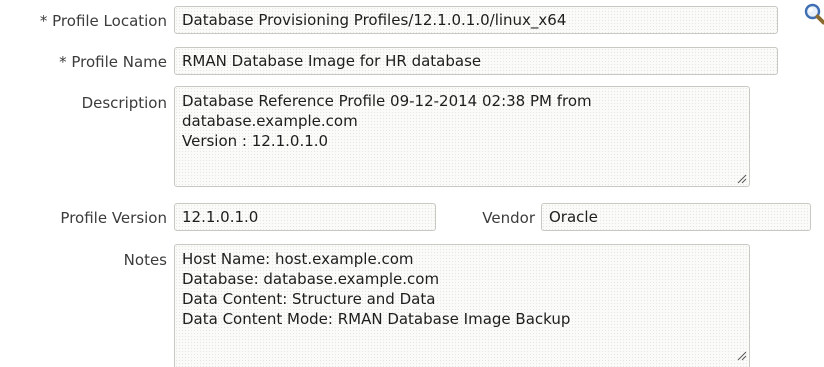 Image resolution: width=824 pixels, height=367 pixels. Describe the element at coordinates (476, 61) in the screenshot. I see `profile-name-input: RMAN Database Image for HR database` at that location.